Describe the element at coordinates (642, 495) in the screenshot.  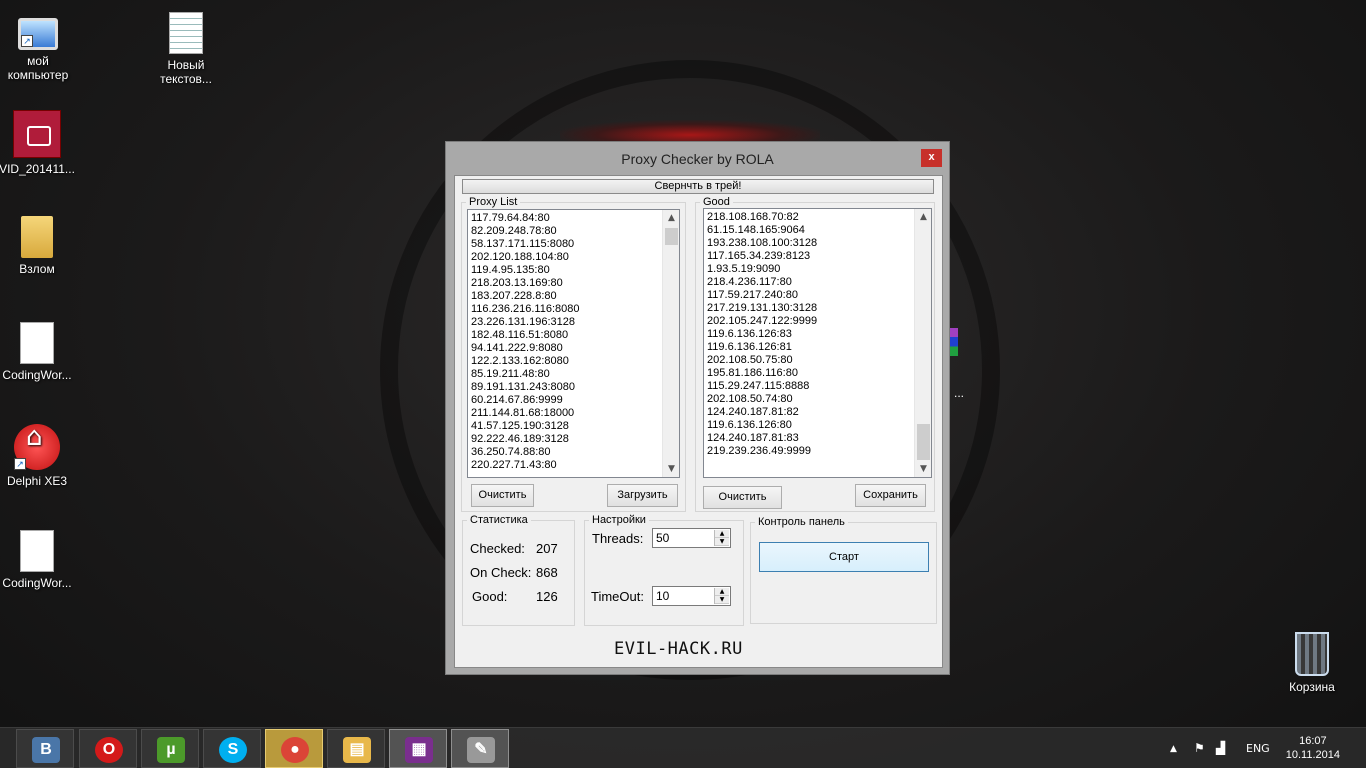
I see `load-button: Загрузить` at that location.